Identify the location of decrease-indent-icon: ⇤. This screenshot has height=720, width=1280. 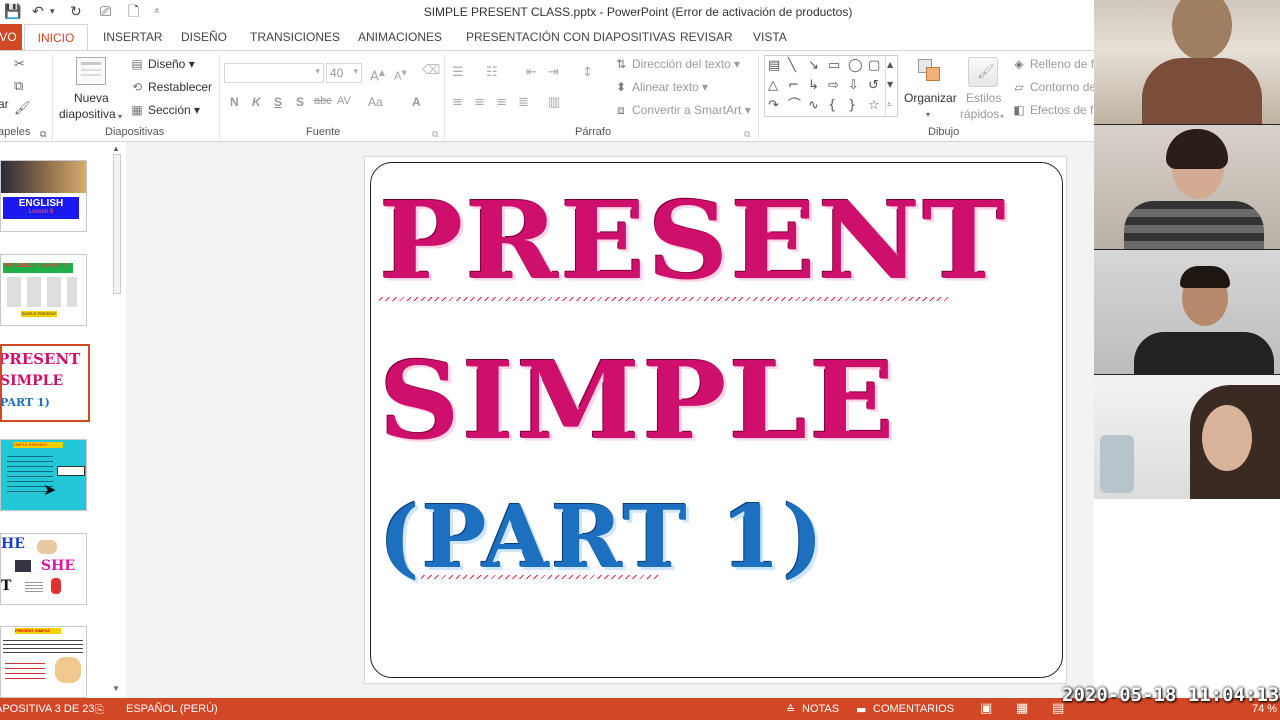
(531, 73).